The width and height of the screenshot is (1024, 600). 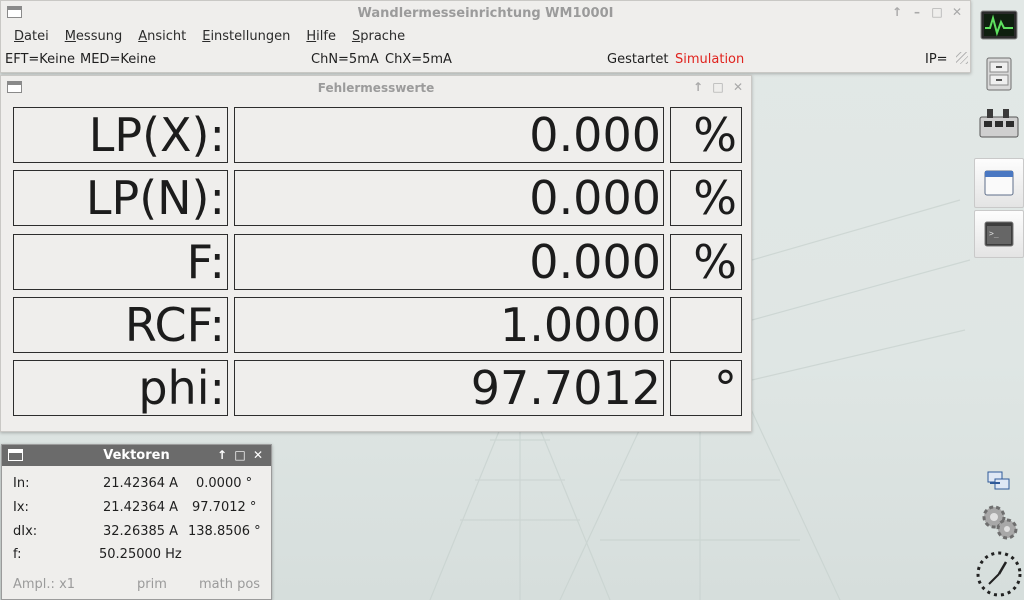 I want to click on error-label: phi:, so click(x=120, y=388).